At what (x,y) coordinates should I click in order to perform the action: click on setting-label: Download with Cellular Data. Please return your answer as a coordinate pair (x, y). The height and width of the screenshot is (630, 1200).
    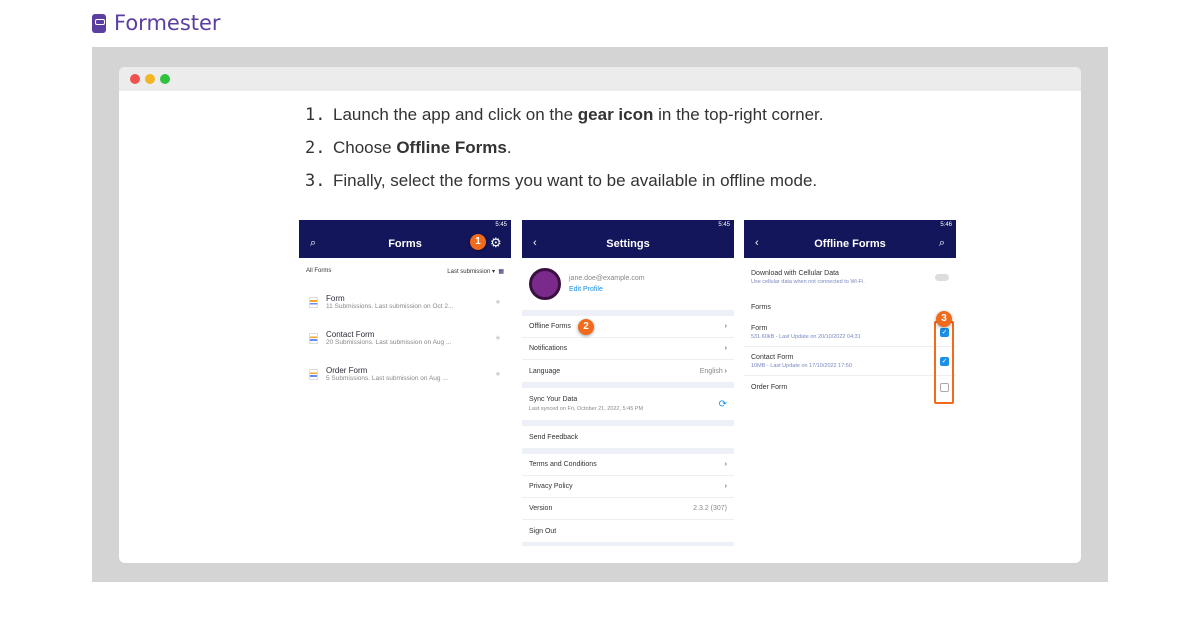
    Looking at the image, I should click on (795, 273).